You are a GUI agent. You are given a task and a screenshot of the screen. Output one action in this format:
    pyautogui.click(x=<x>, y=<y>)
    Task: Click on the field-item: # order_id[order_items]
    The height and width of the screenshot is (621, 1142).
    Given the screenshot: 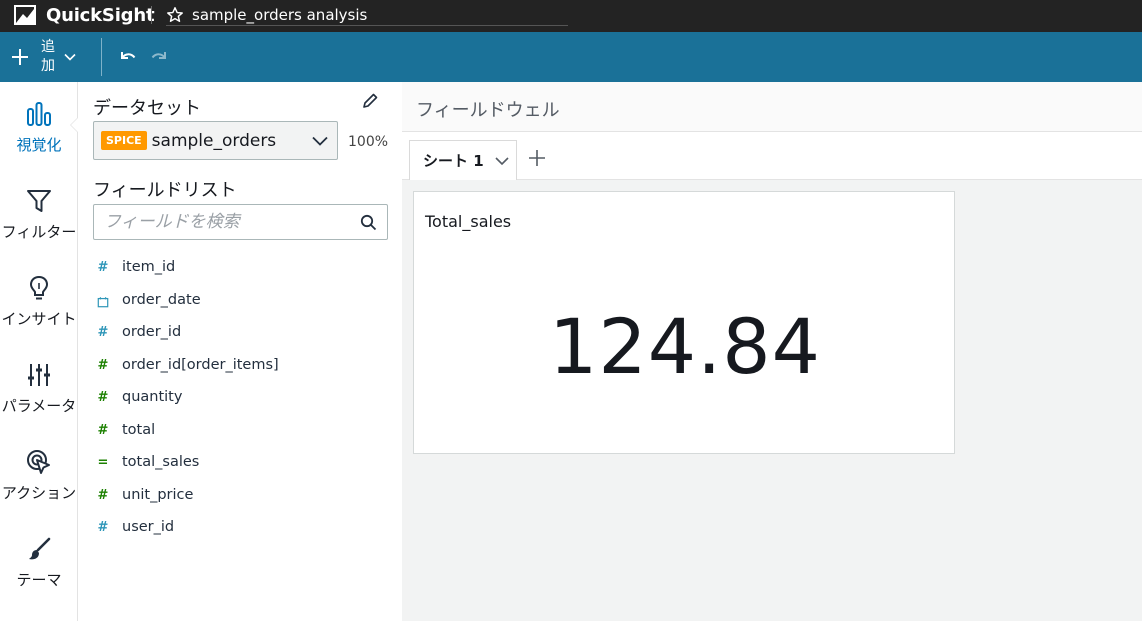 What is the action you would take?
    pyautogui.click(x=241, y=373)
    